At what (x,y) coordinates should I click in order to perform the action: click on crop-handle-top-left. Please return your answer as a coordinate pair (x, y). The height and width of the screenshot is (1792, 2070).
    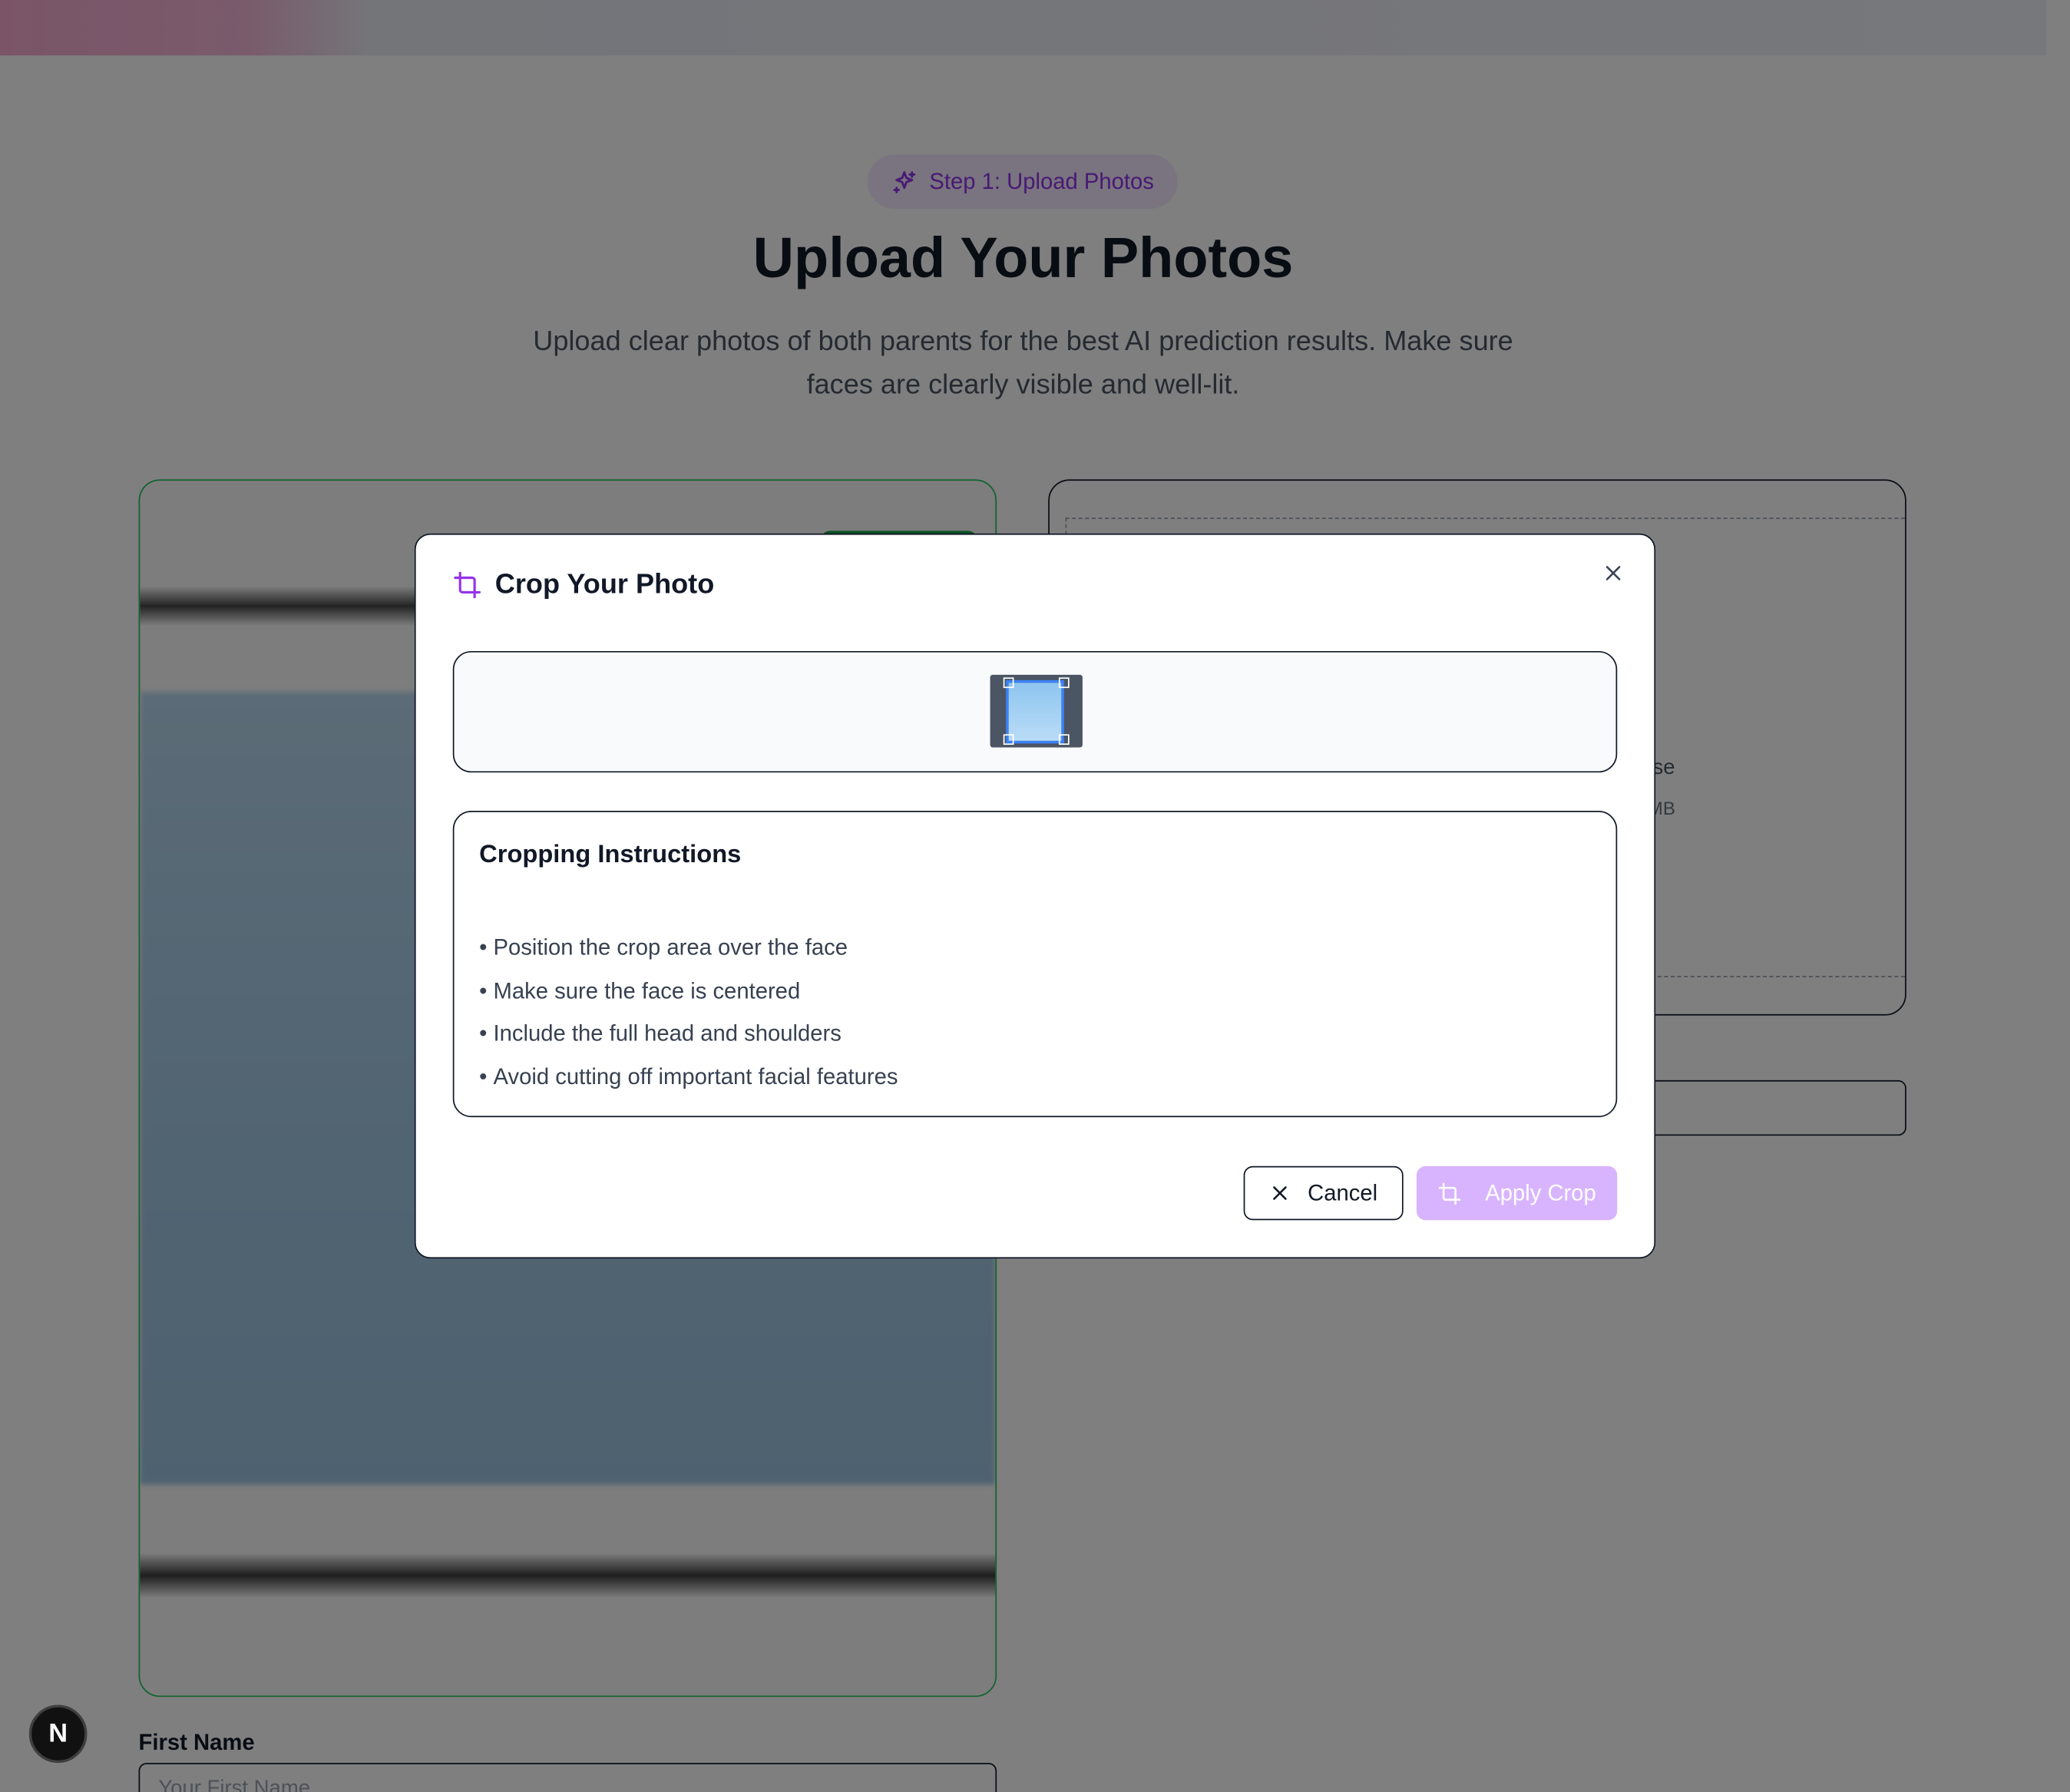
    Looking at the image, I should click on (1008, 683).